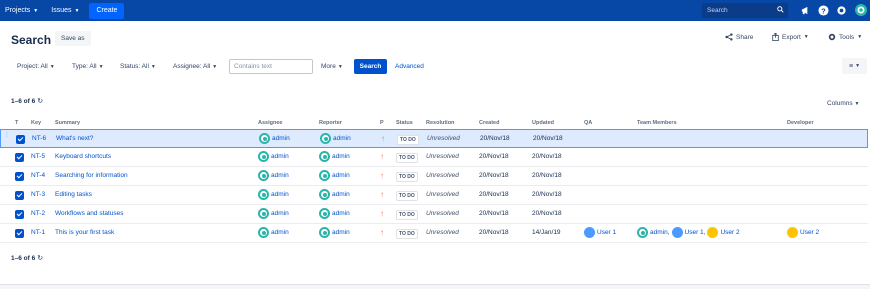 The height and width of the screenshot is (289, 870). Describe the element at coordinates (854, 66) in the screenshot. I see `view-options-button: ≡ ▼` at that location.